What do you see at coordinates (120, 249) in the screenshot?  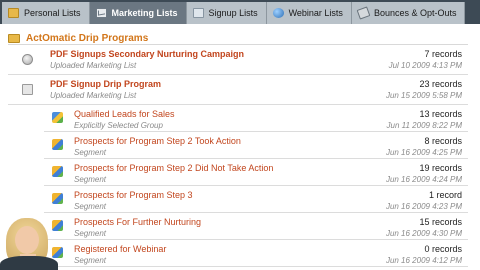 I see `list-name-link: Registered for Webinar` at bounding box center [120, 249].